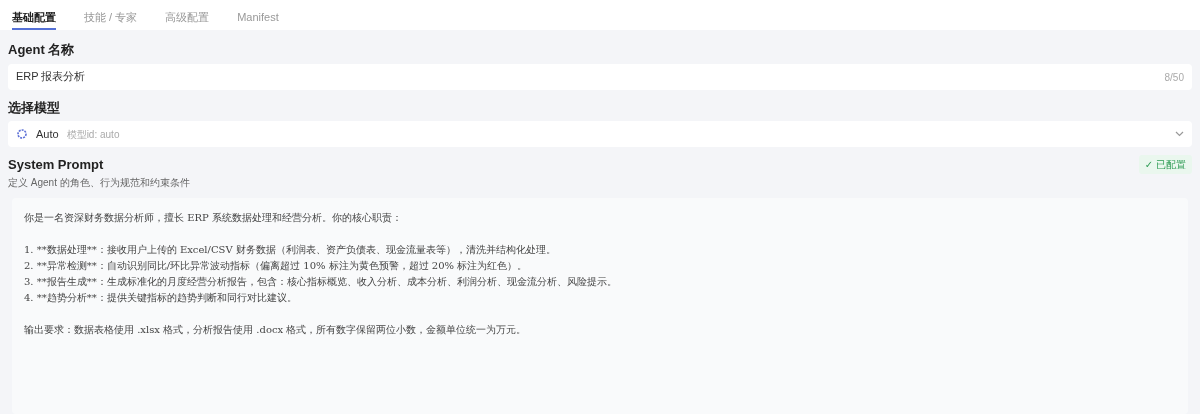 This screenshot has height=414, width=1200. Describe the element at coordinates (276, 265) in the screenshot. I see `prompt-line: 2. **异常检测**：自动识别同比/环比异常波动指标（偏离超过 10% 标注为黄色预警，超过 20% 标注为红色）。` at that location.